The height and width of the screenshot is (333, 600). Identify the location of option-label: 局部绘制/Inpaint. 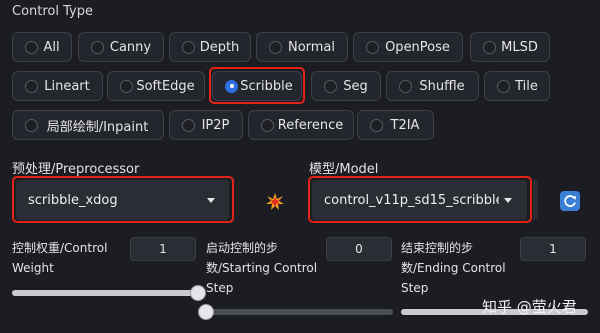
(97, 127).